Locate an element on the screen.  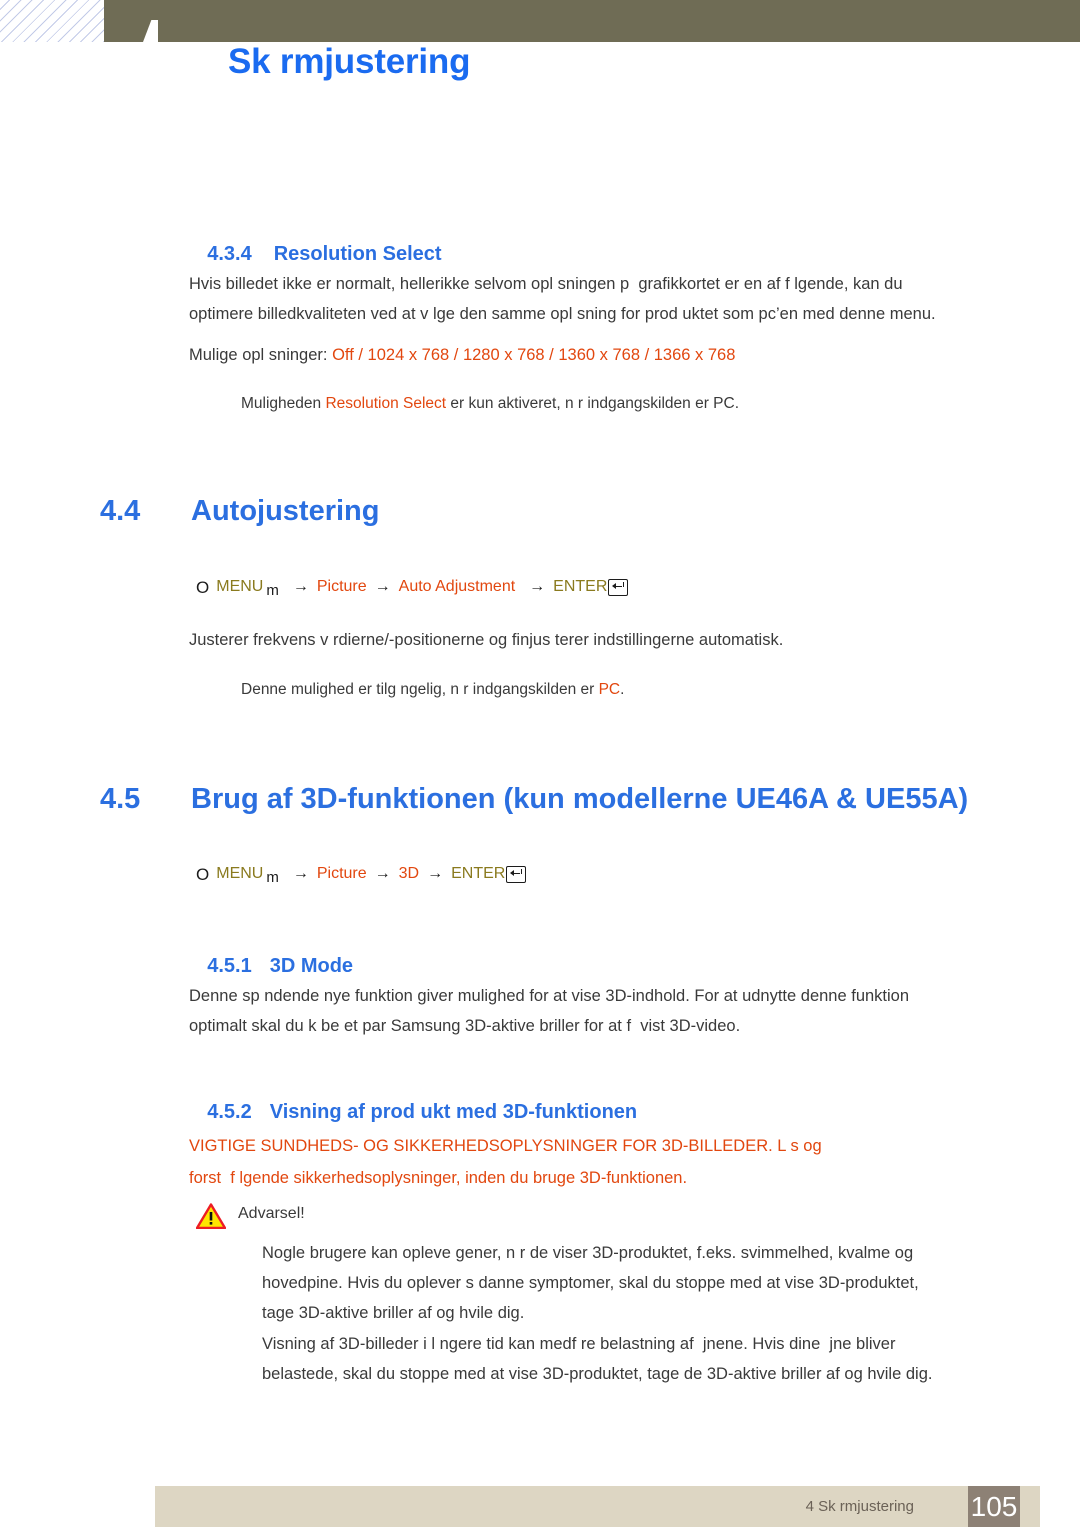
arrow-icon-3: → is located at coordinates (537, 586).